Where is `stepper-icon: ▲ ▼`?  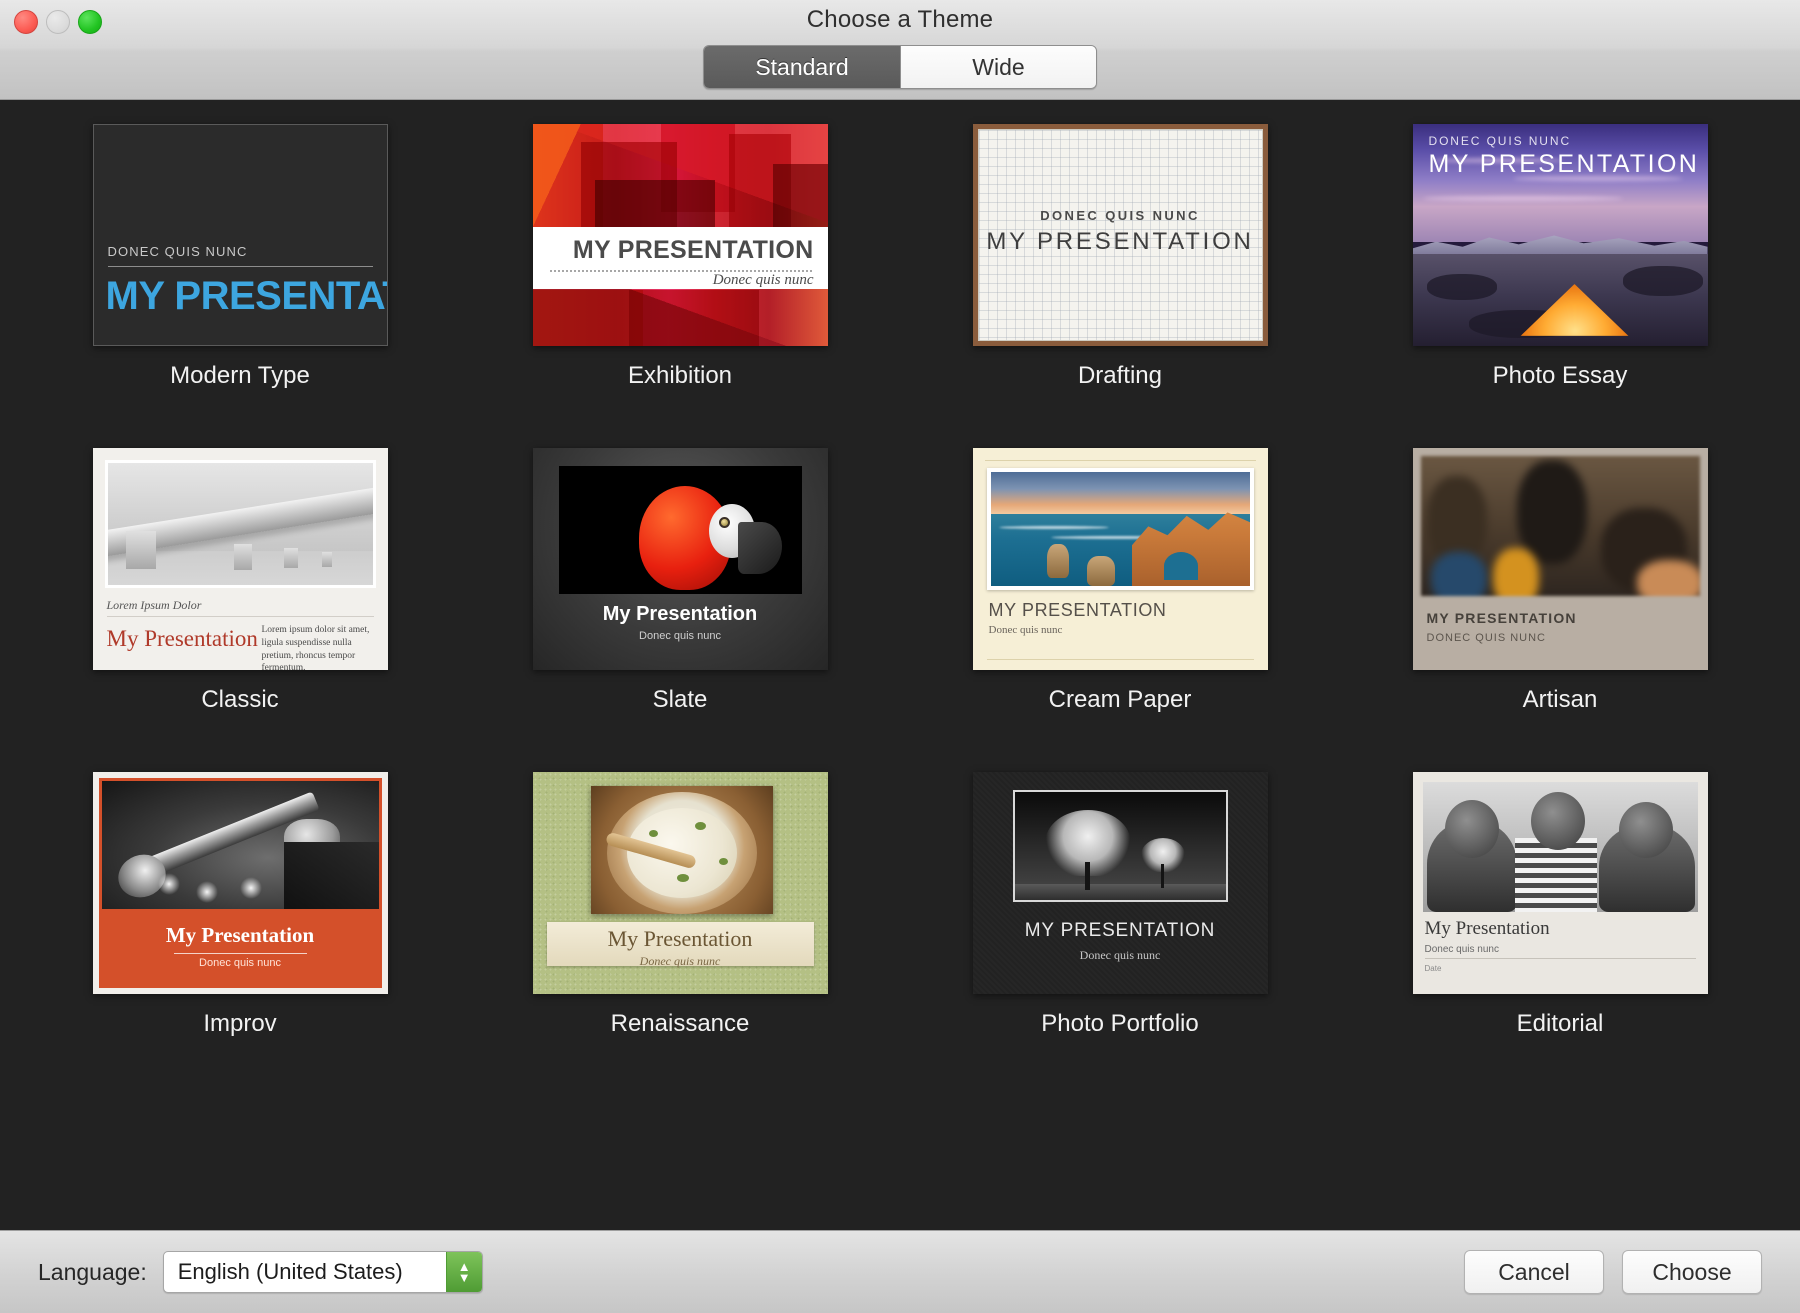 stepper-icon: ▲ ▼ is located at coordinates (463, 1272).